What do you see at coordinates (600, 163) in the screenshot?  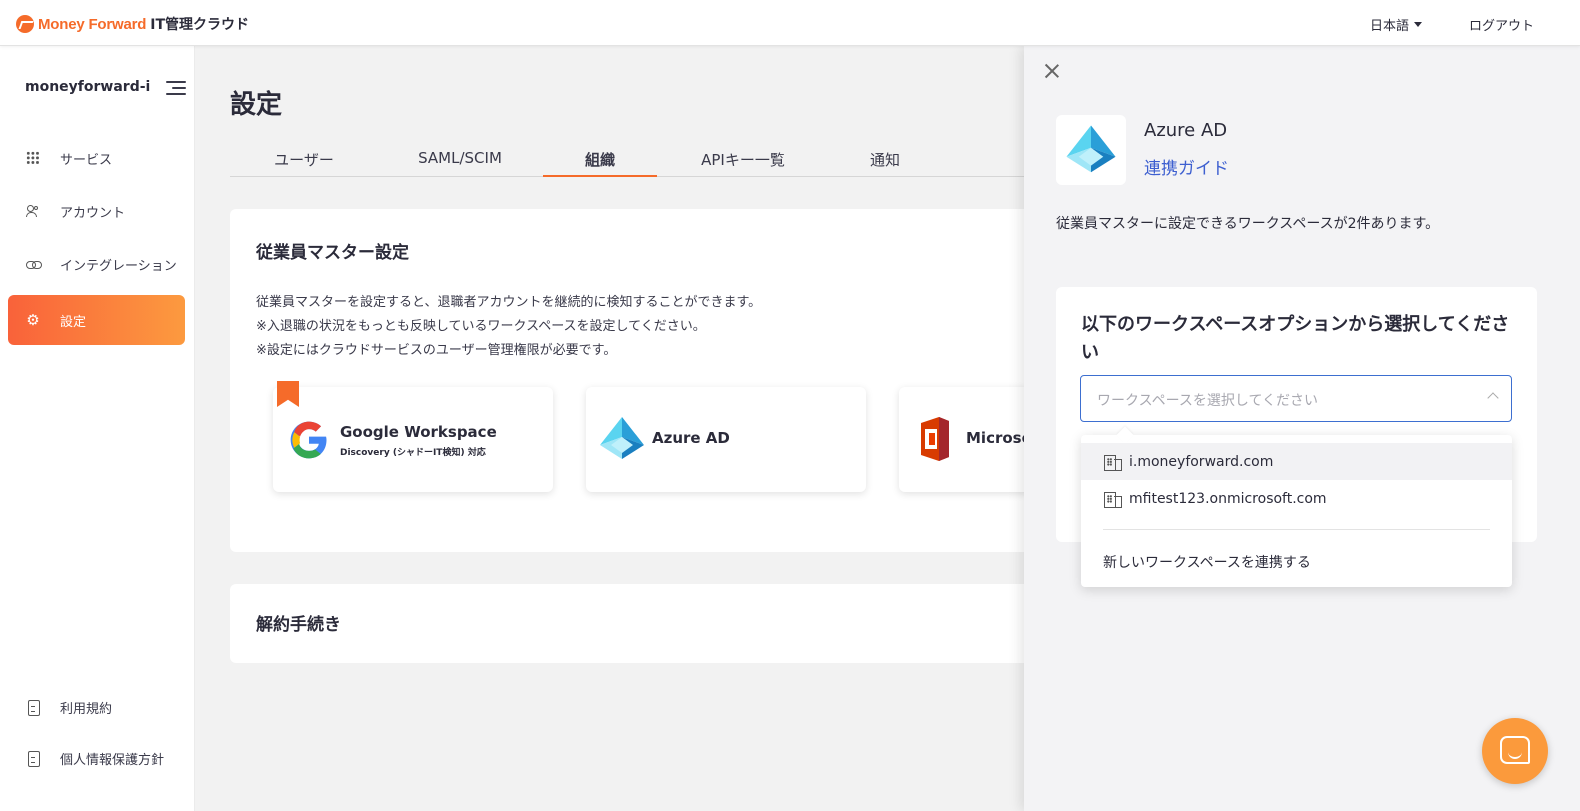 I see `tab-organization: 組織` at bounding box center [600, 163].